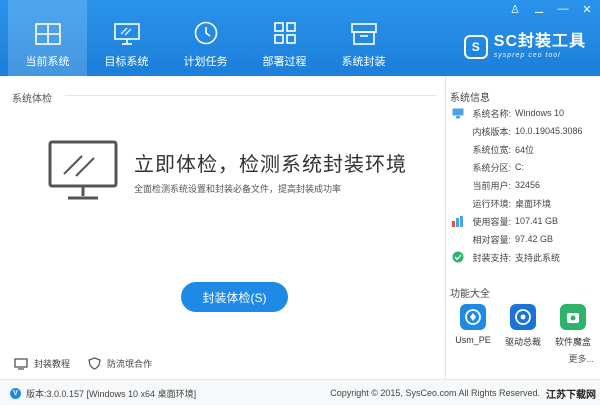 This screenshot has width=600, height=405. What do you see at coordinates (549, 131) in the screenshot?
I see `info-value: 10.0.19045.3086` at bounding box center [549, 131].